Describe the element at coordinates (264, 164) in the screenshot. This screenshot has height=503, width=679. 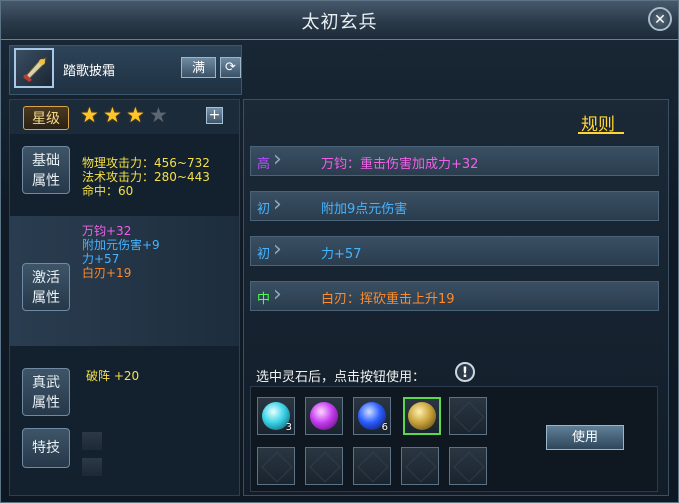
I see `rule-grade: 高` at that location.